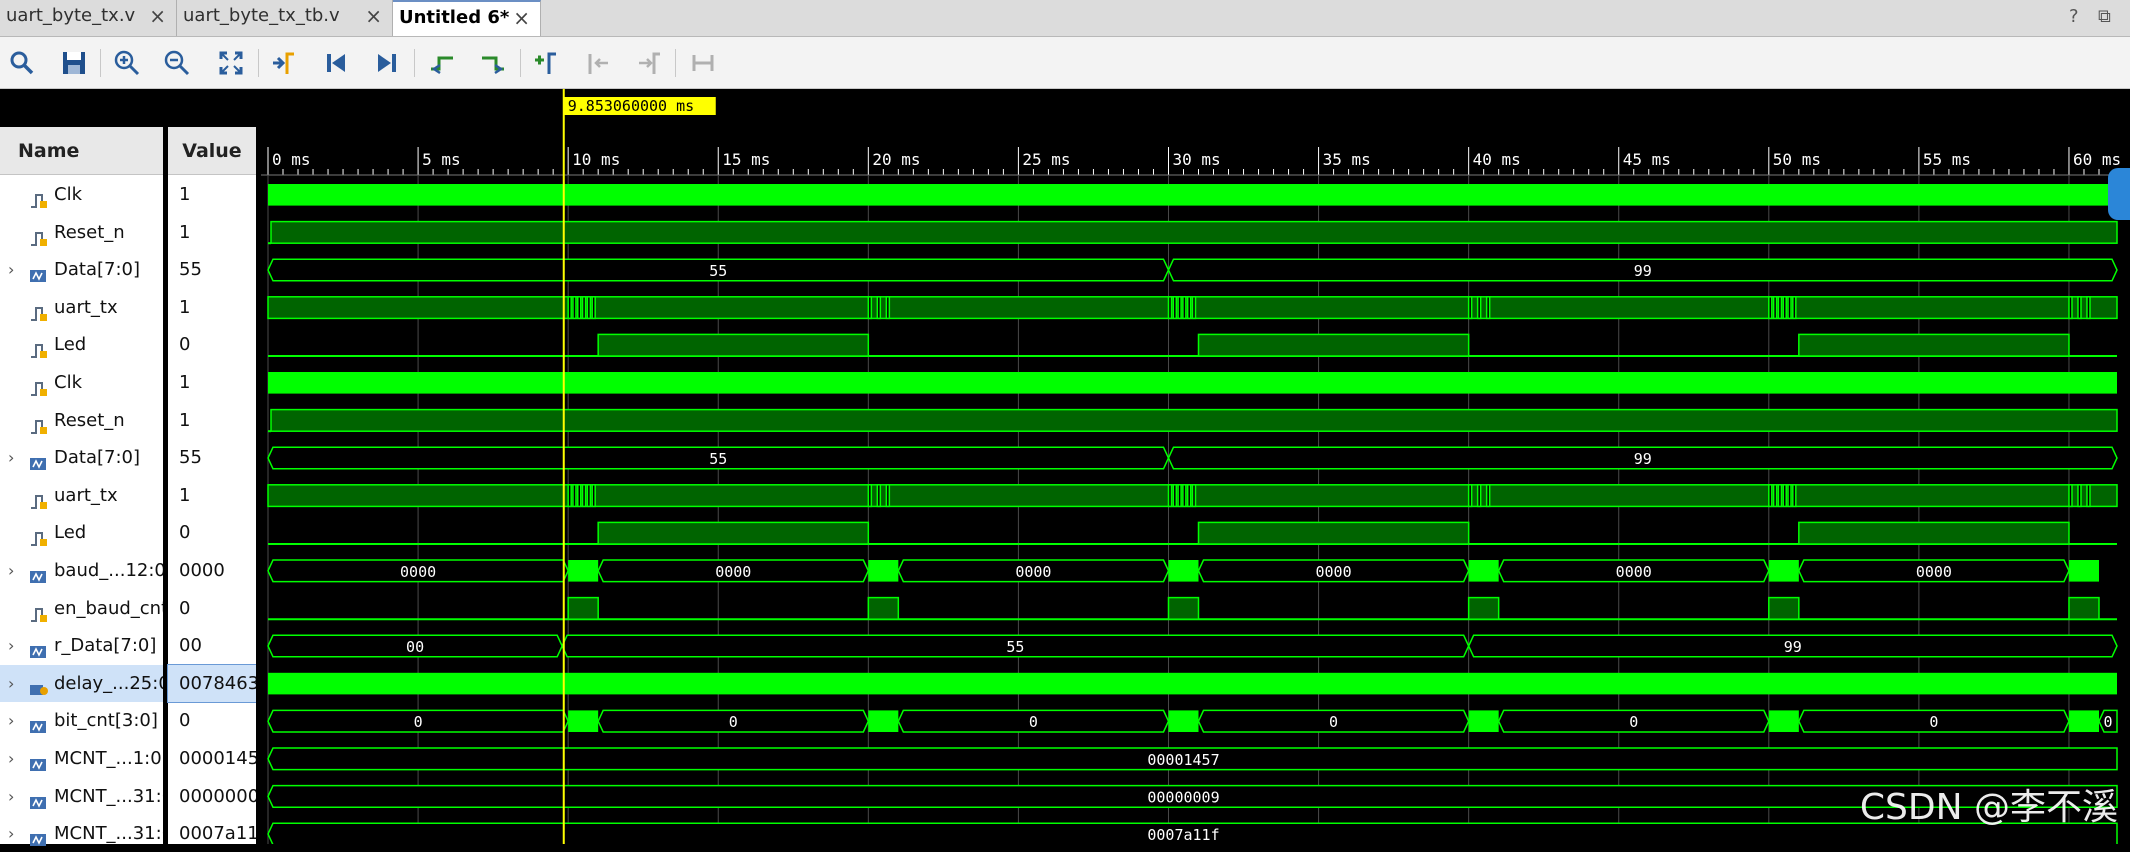 The height and width of the screenshot is (852, 2130). Describe the element at coordinates (108, 683) in the screenshot. I see `signal-name: delay_...25:0]` at that location.